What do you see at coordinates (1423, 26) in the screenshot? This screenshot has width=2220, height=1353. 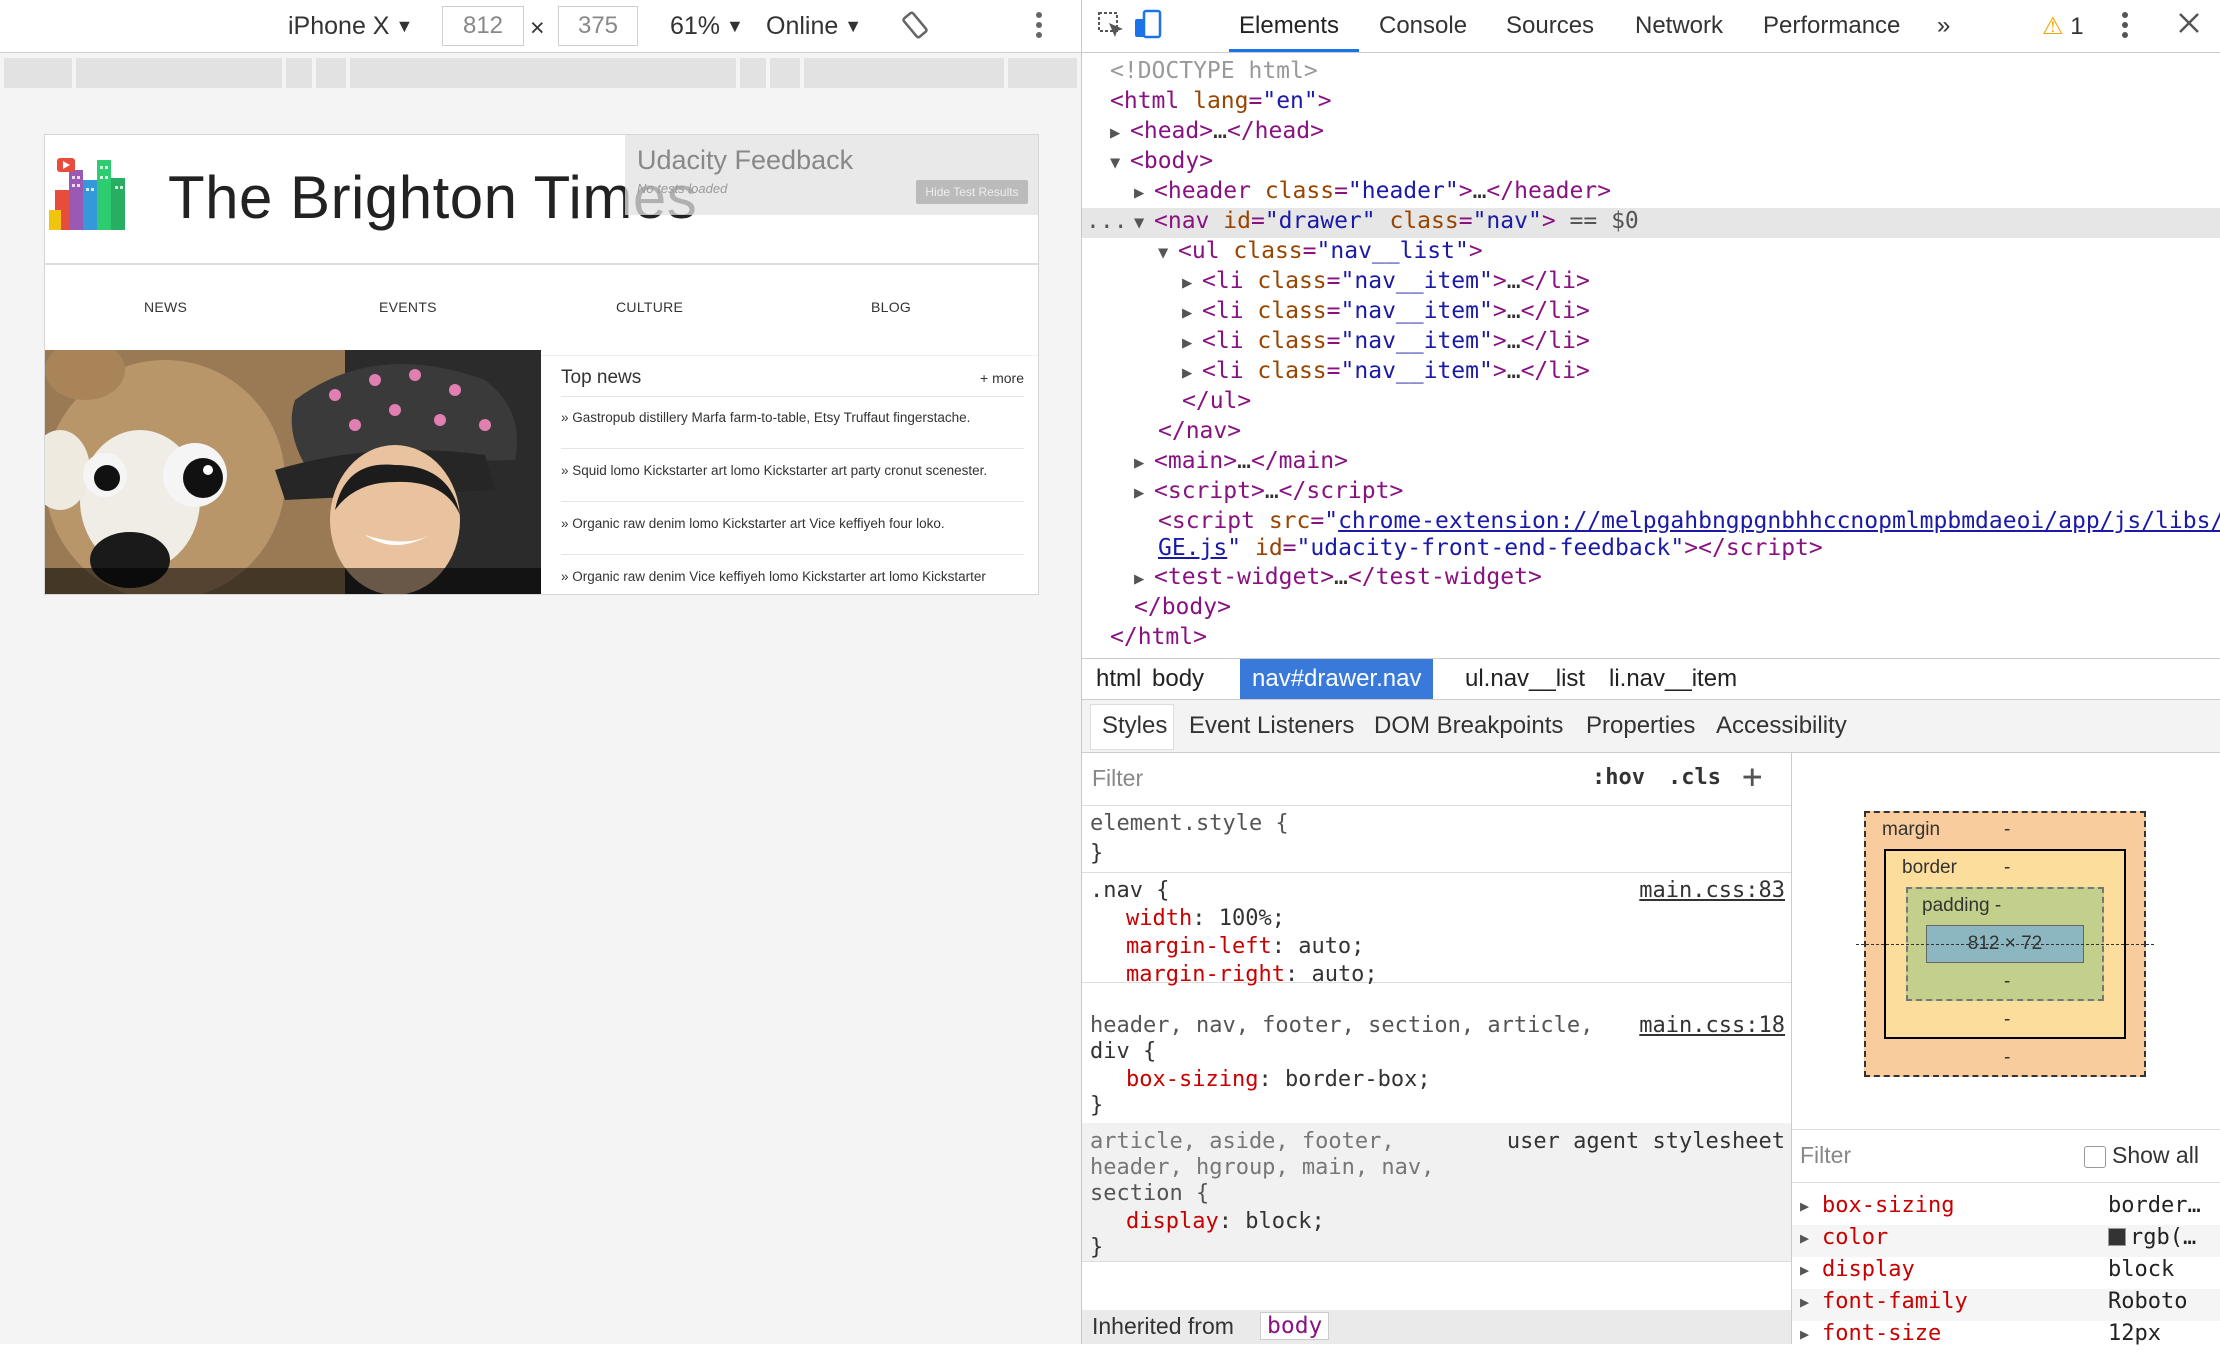 I see `tab-console: Console` at bounding box center [1423, 26].